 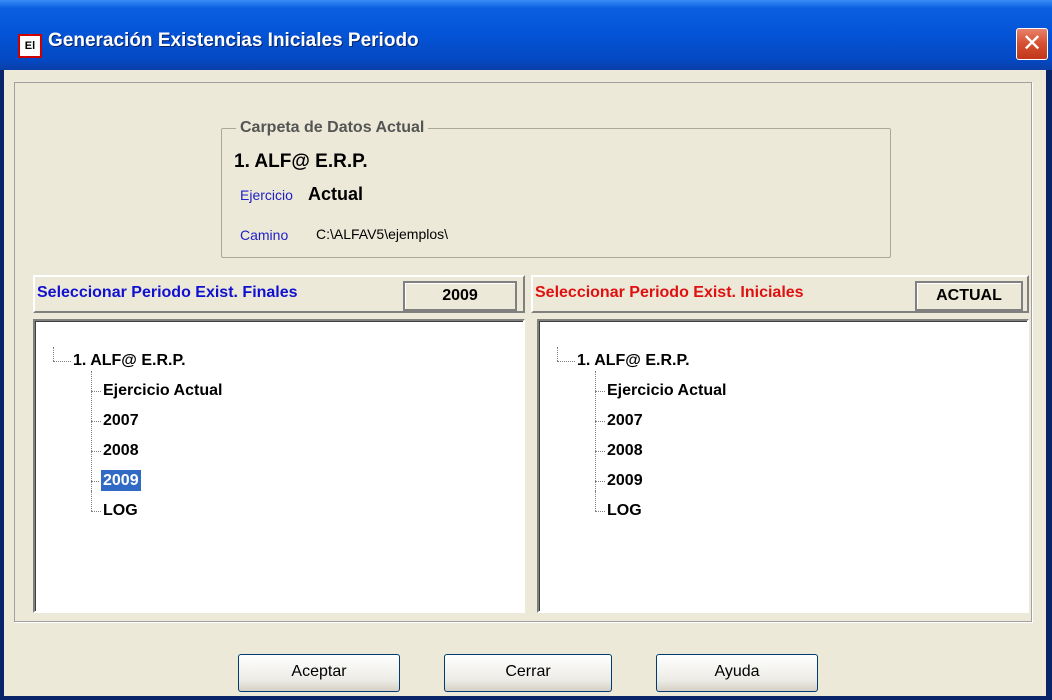 I want to click on left-tree-item: Ejercicio Actual, so click(x=162, y=390).